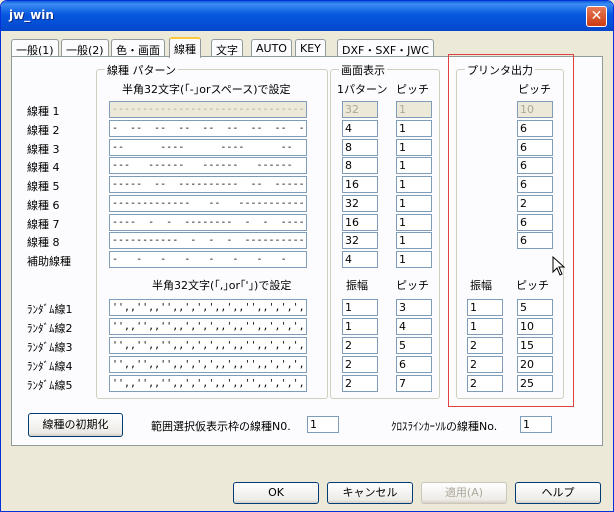 Image resolution: width=614 pixels, height=512 pixels. Describe the element at coordinates (385, 48) in the screenshot. I see `tab-dxf-sxf-jwc: DXF・SXF・JWC` at that location.